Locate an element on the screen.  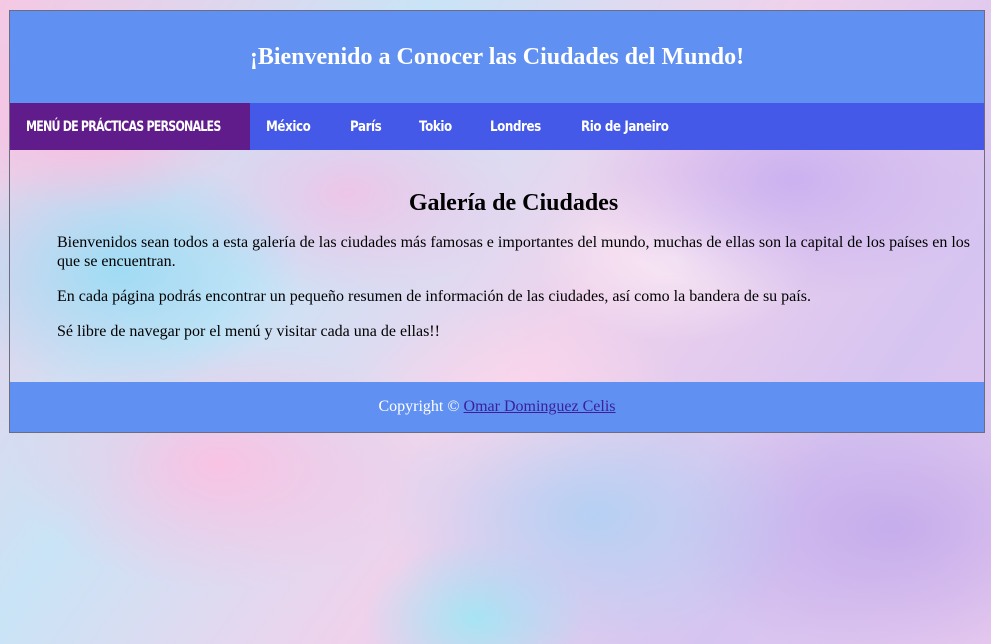
nav-link-label: Rio de Janeiro is located at coordinates (625, 126).